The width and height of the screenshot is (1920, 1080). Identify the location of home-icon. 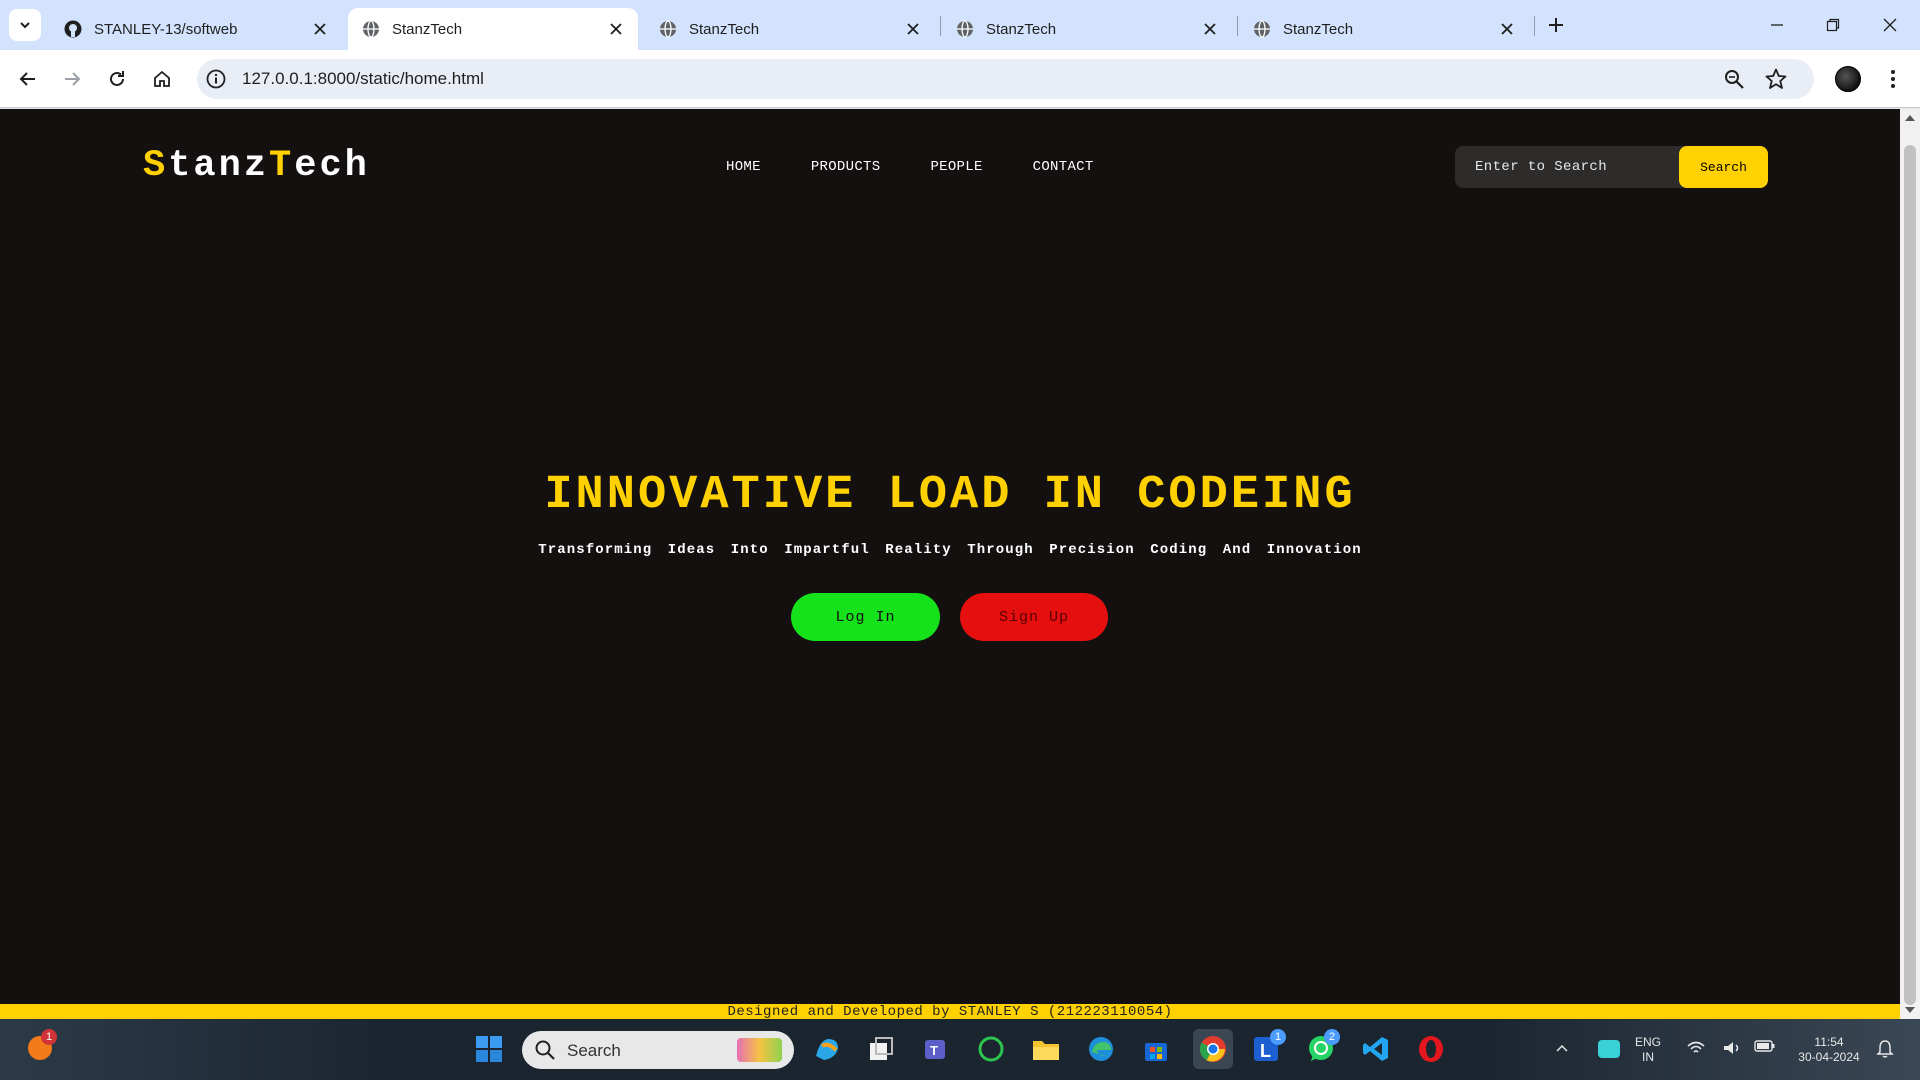
(162, 78).